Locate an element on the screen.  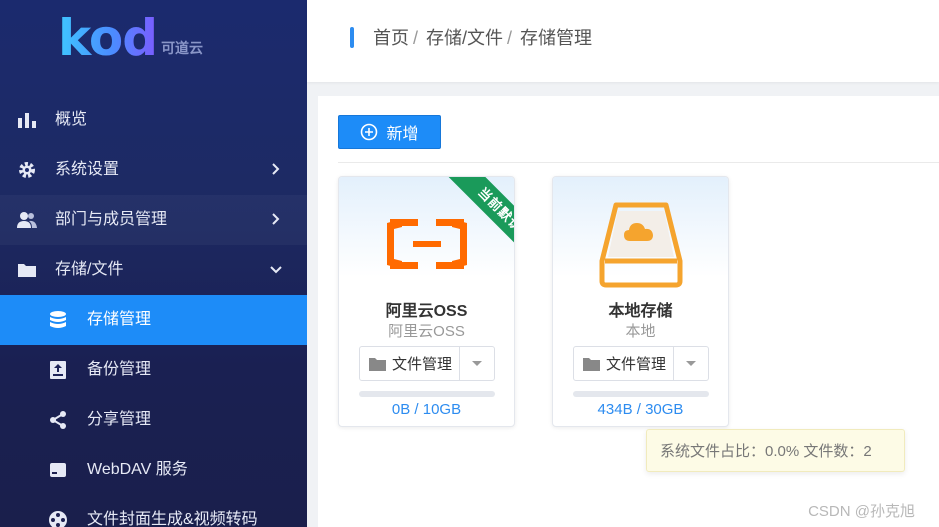
logo-subtitle: 可道云 is located at coordinates (182, 48).